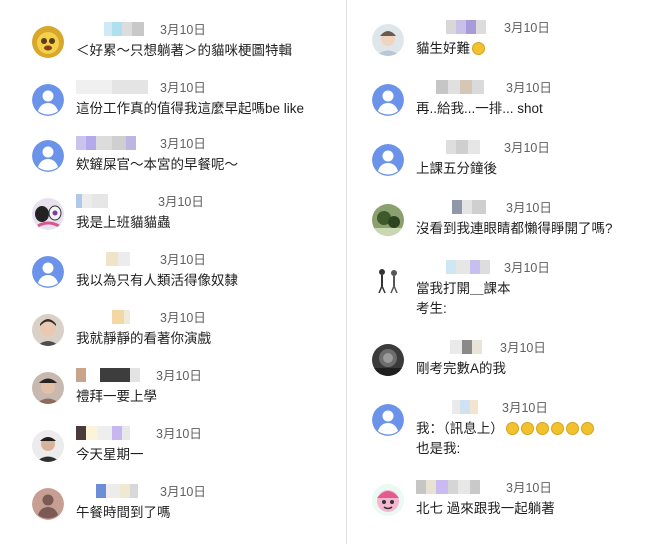 The width and height of the screenshot is (664, 544). I want to click on comment-item: 3月10日 我以為只有人類活得像奴隸, so click(182, 279).